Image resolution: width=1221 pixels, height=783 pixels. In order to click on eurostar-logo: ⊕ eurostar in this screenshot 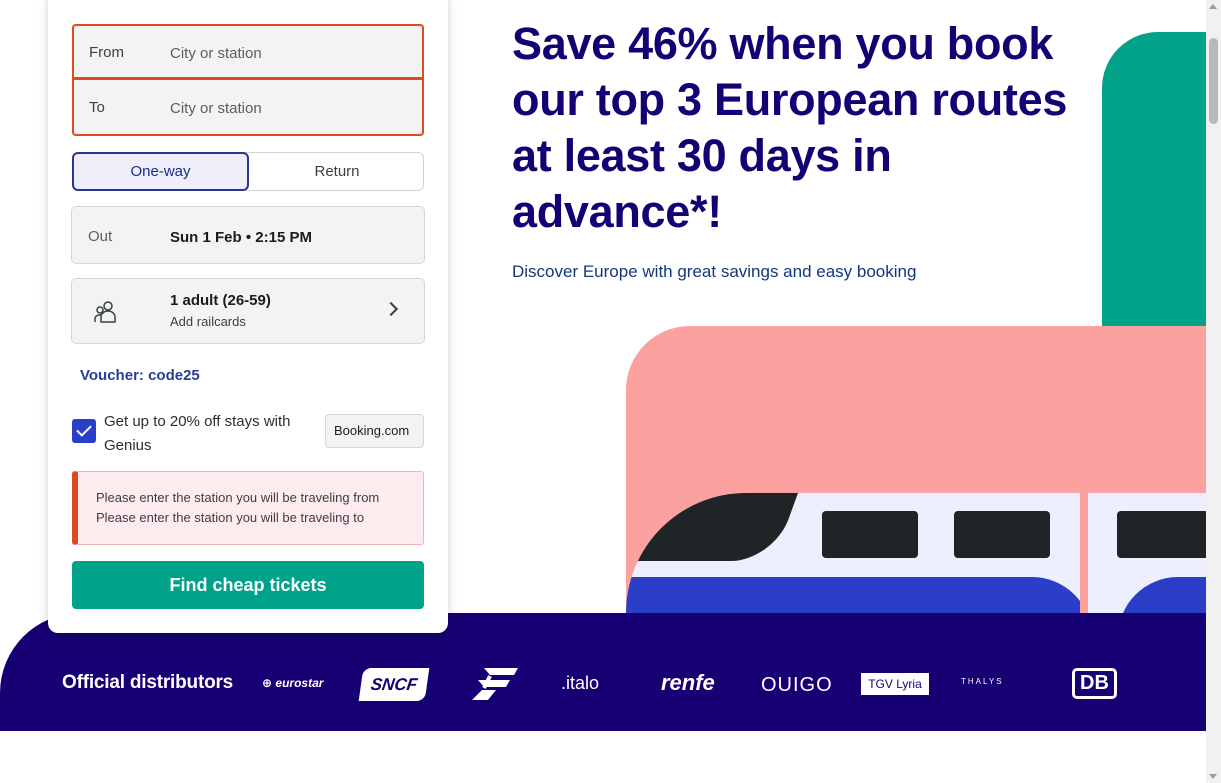, I will do `click(293, 683)`.